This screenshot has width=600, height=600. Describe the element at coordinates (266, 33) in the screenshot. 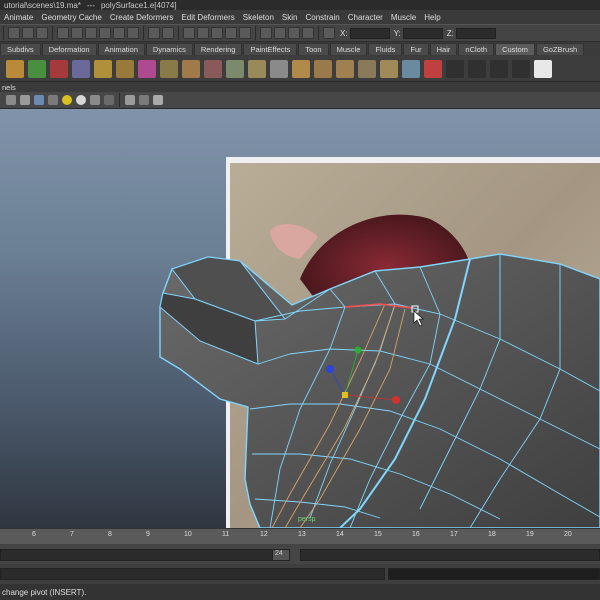

I see `history-icon` at that location.